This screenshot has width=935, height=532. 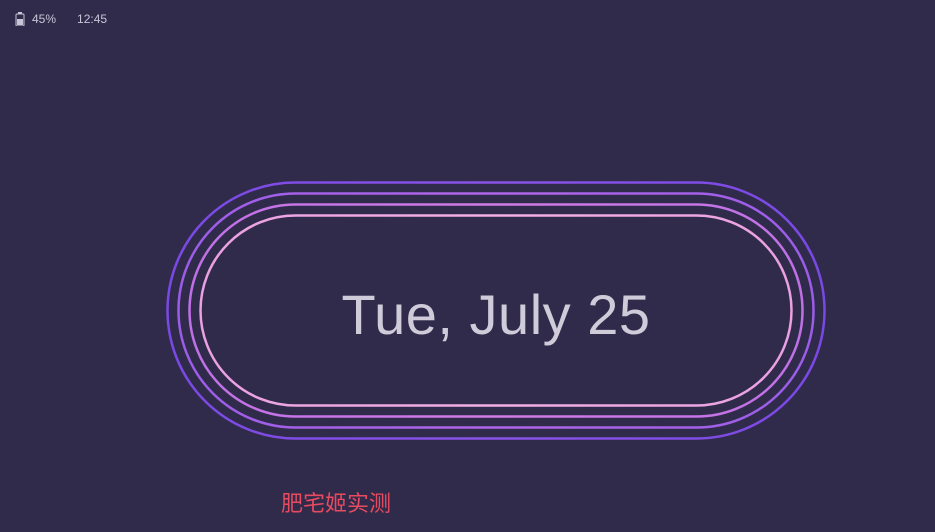 I want to click on date-display: Tue, July 25, so click(x=496, y=314).